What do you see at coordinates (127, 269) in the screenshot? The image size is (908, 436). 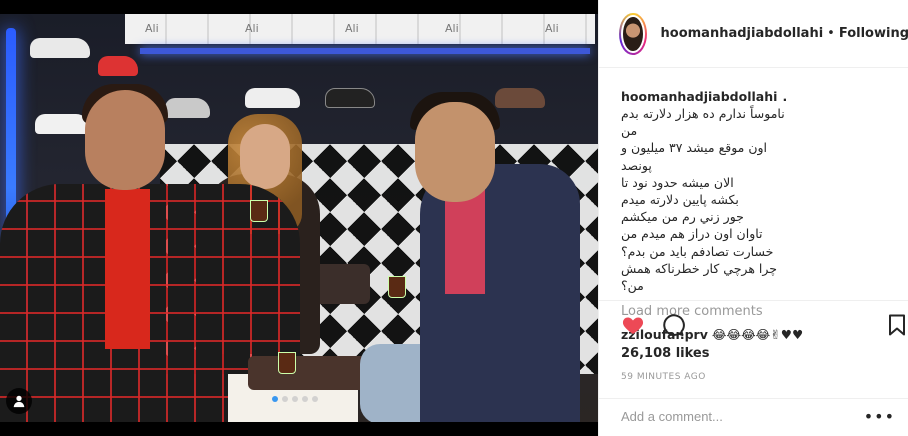 I see `man-left-shirt` at bounding box center [127, 269].